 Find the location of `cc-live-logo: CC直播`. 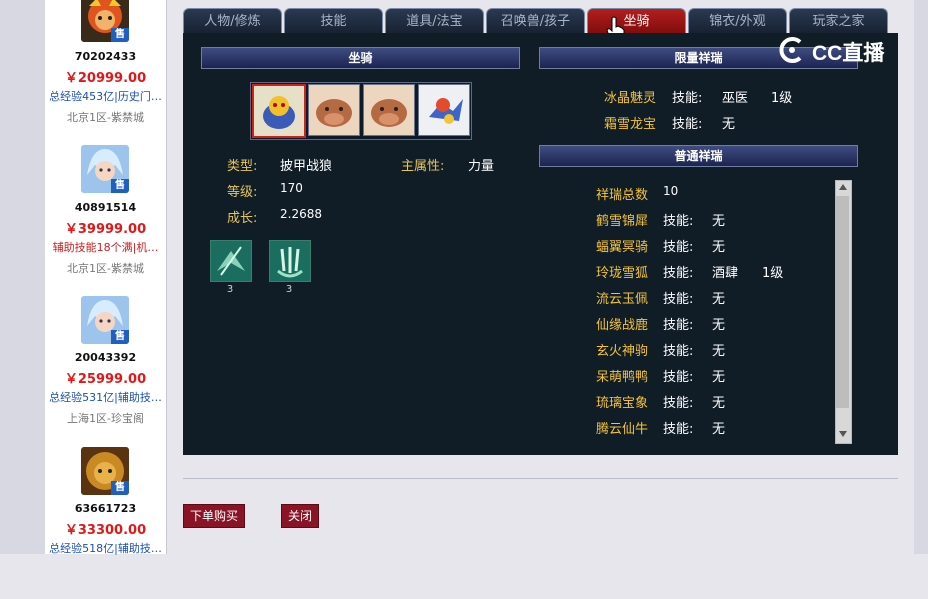

cc-live-logo: CC直播 is located at coordinates (838, 50).